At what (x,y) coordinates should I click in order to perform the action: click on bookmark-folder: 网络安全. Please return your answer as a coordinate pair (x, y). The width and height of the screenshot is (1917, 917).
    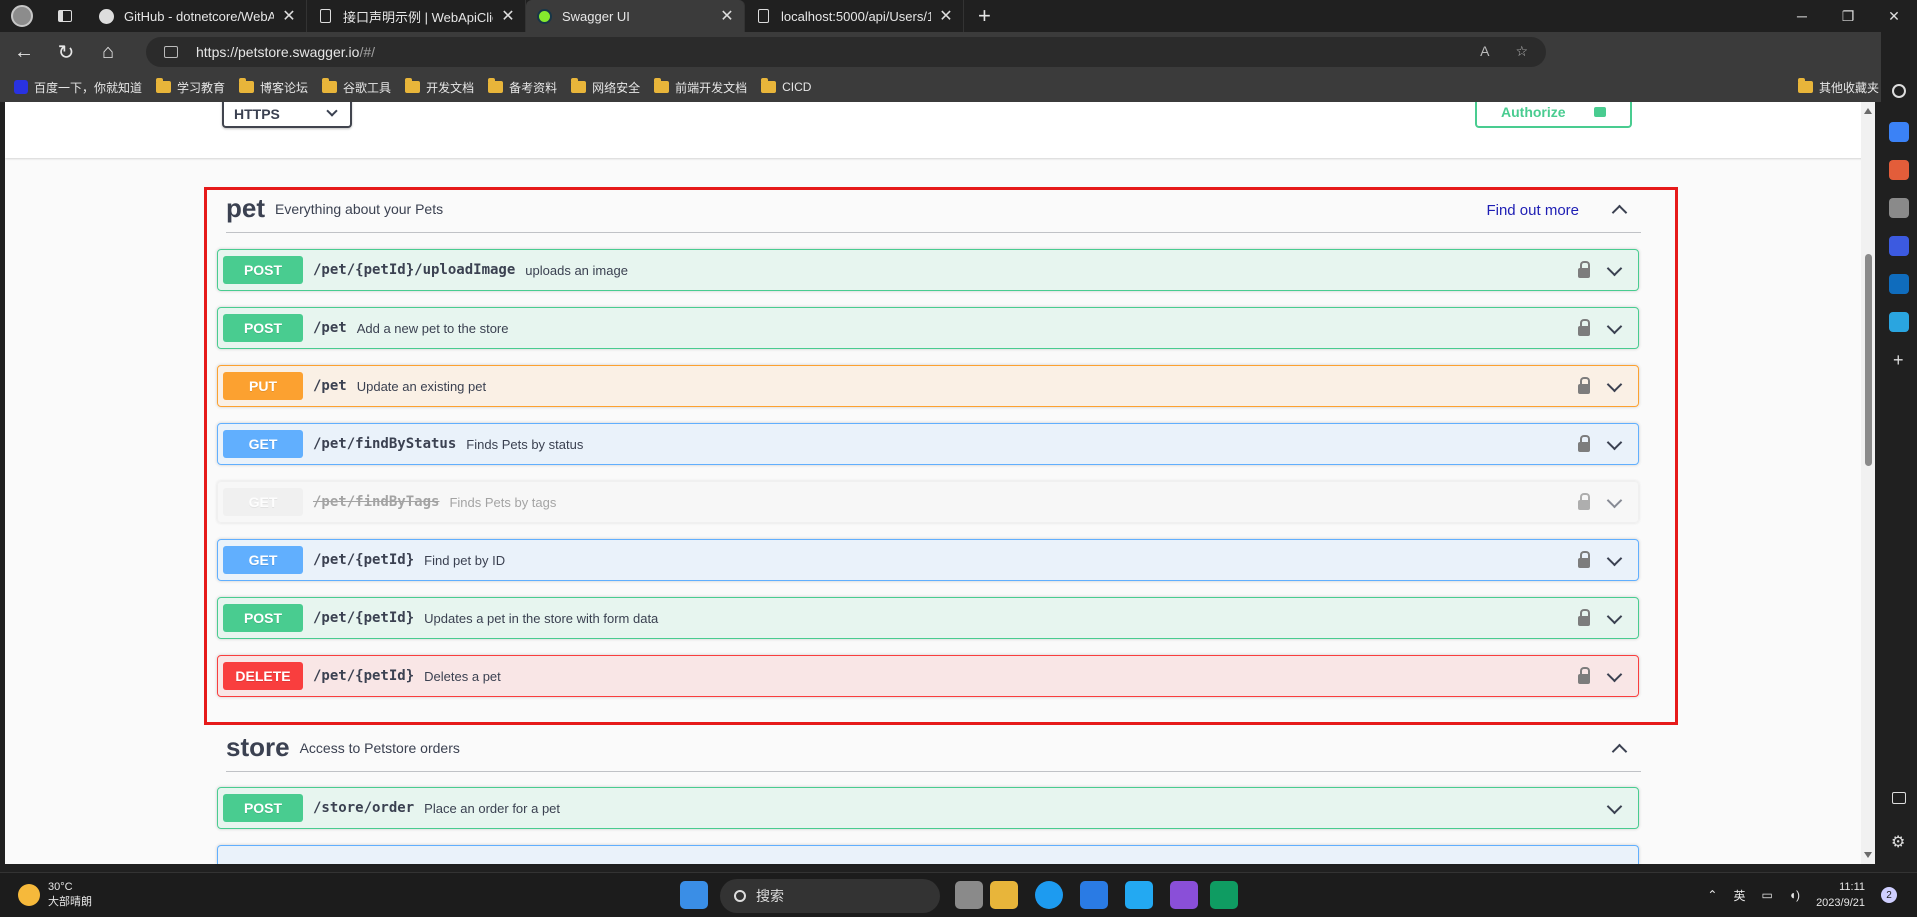
    Looking at the image, I should click on (606, 87).